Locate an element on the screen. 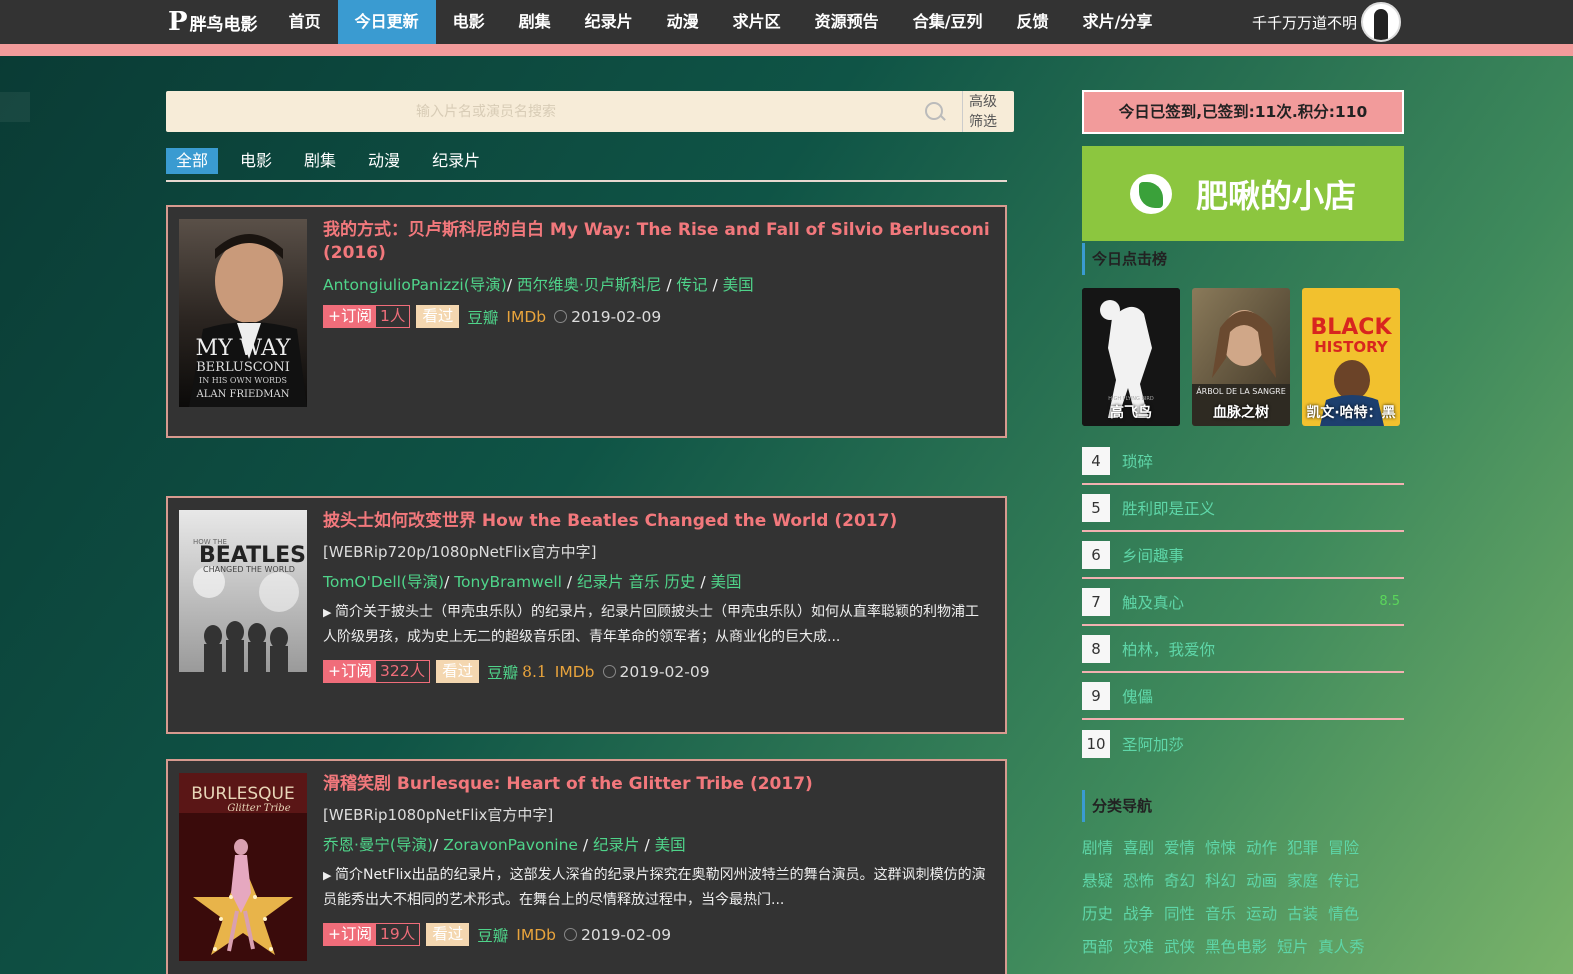 The height and width of the screenshot is (974, 1573). nav-collections: 合集/豆列 is located at coordinates (948, 22).